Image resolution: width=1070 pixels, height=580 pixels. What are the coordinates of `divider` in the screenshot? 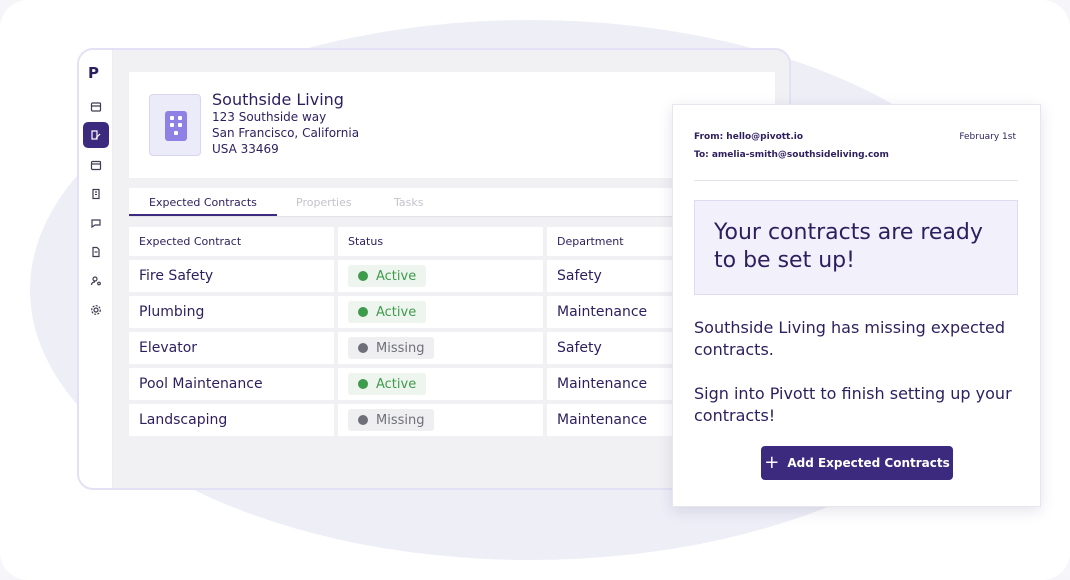 It's located at (856, 180).